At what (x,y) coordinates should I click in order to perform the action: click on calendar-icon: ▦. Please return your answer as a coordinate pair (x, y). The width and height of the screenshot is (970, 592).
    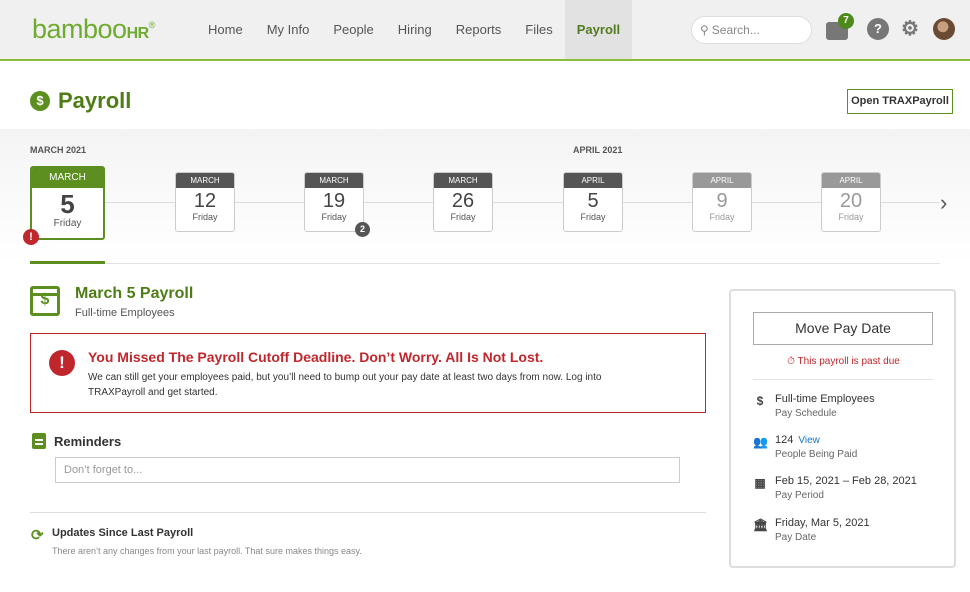
    Looking at the image, I should click on (760, 483).